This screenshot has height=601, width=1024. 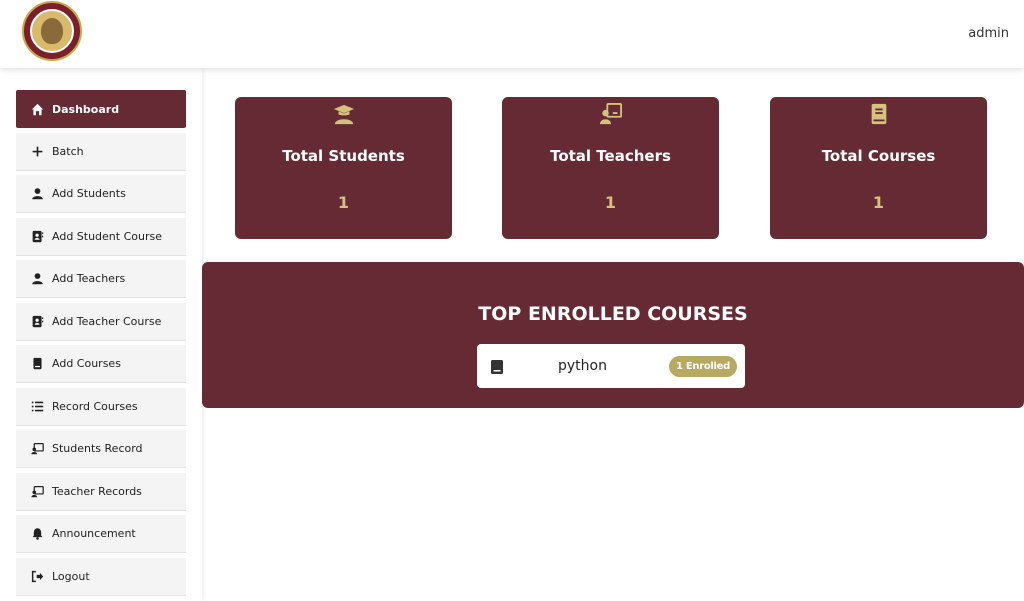 I want to click on sidebar-item-label: Add Teachers, so click(x=89, y=278).